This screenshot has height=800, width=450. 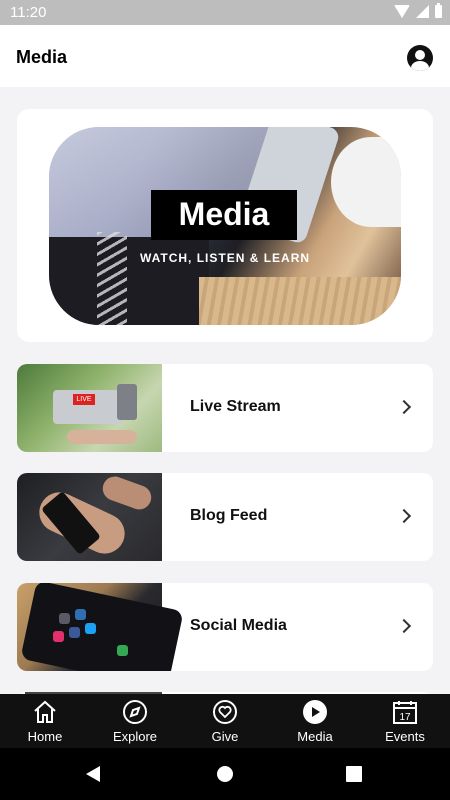 What do you see at coordinates (45, 736) in the screenshot?
I see `nav-label: Home` at bounding box center [45, 736].